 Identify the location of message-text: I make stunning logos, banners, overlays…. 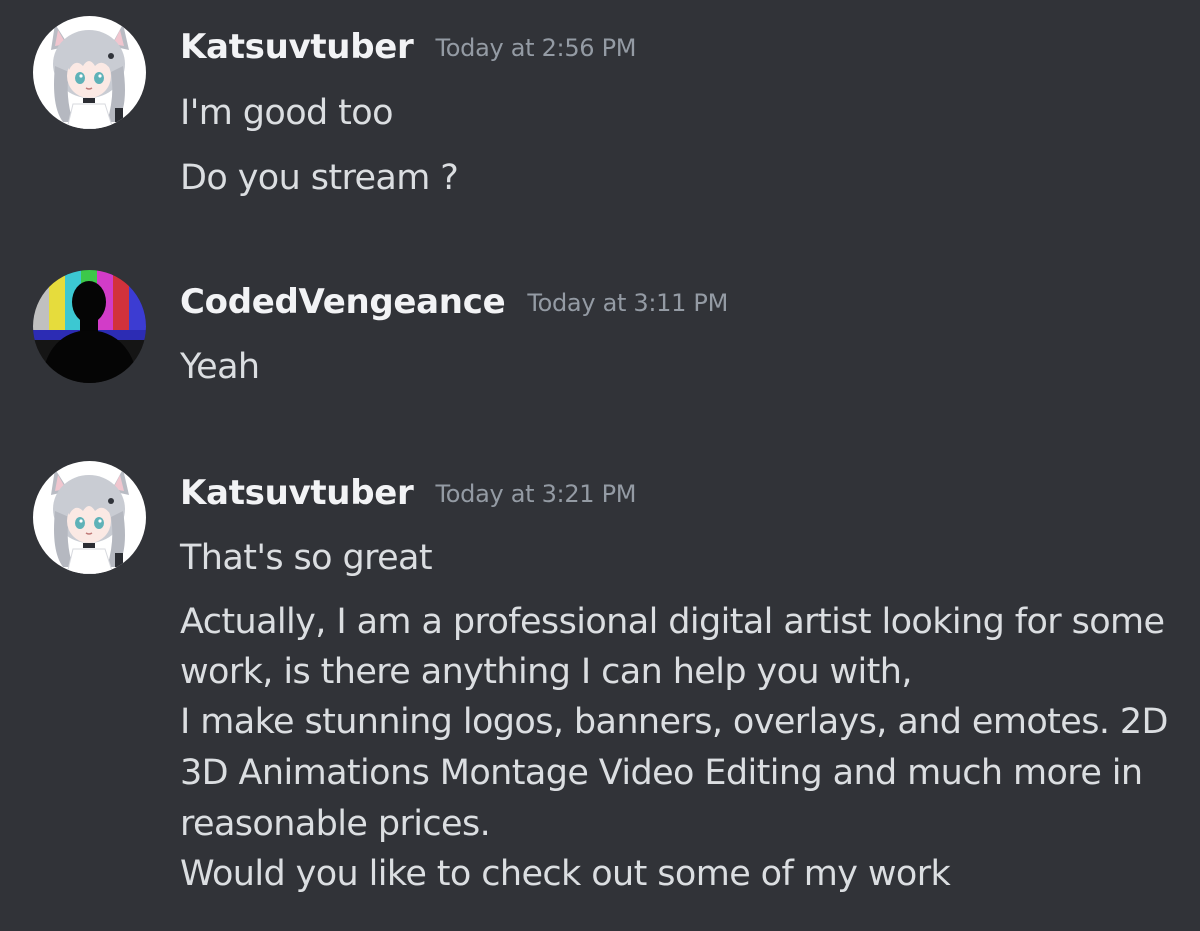
(674, 722).